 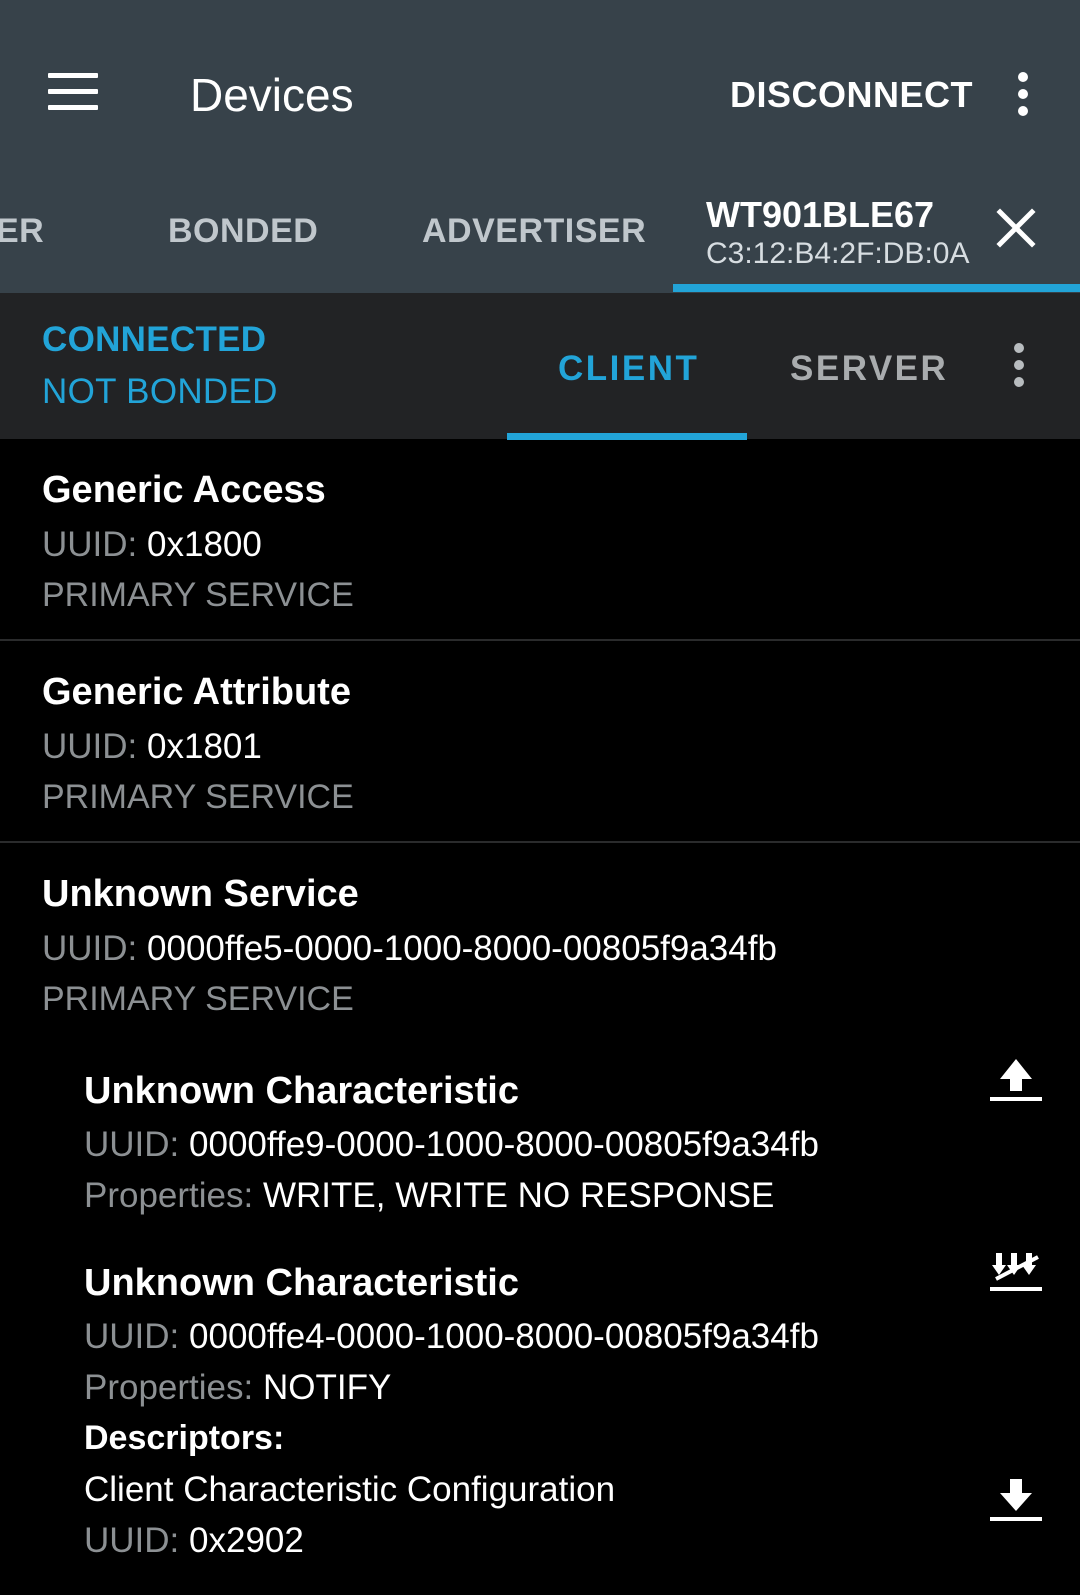 What do you see at coordinates (820, 214) in the screenshot?
I see `device-name: WT901BLE67` at bounding box center [820, 214].